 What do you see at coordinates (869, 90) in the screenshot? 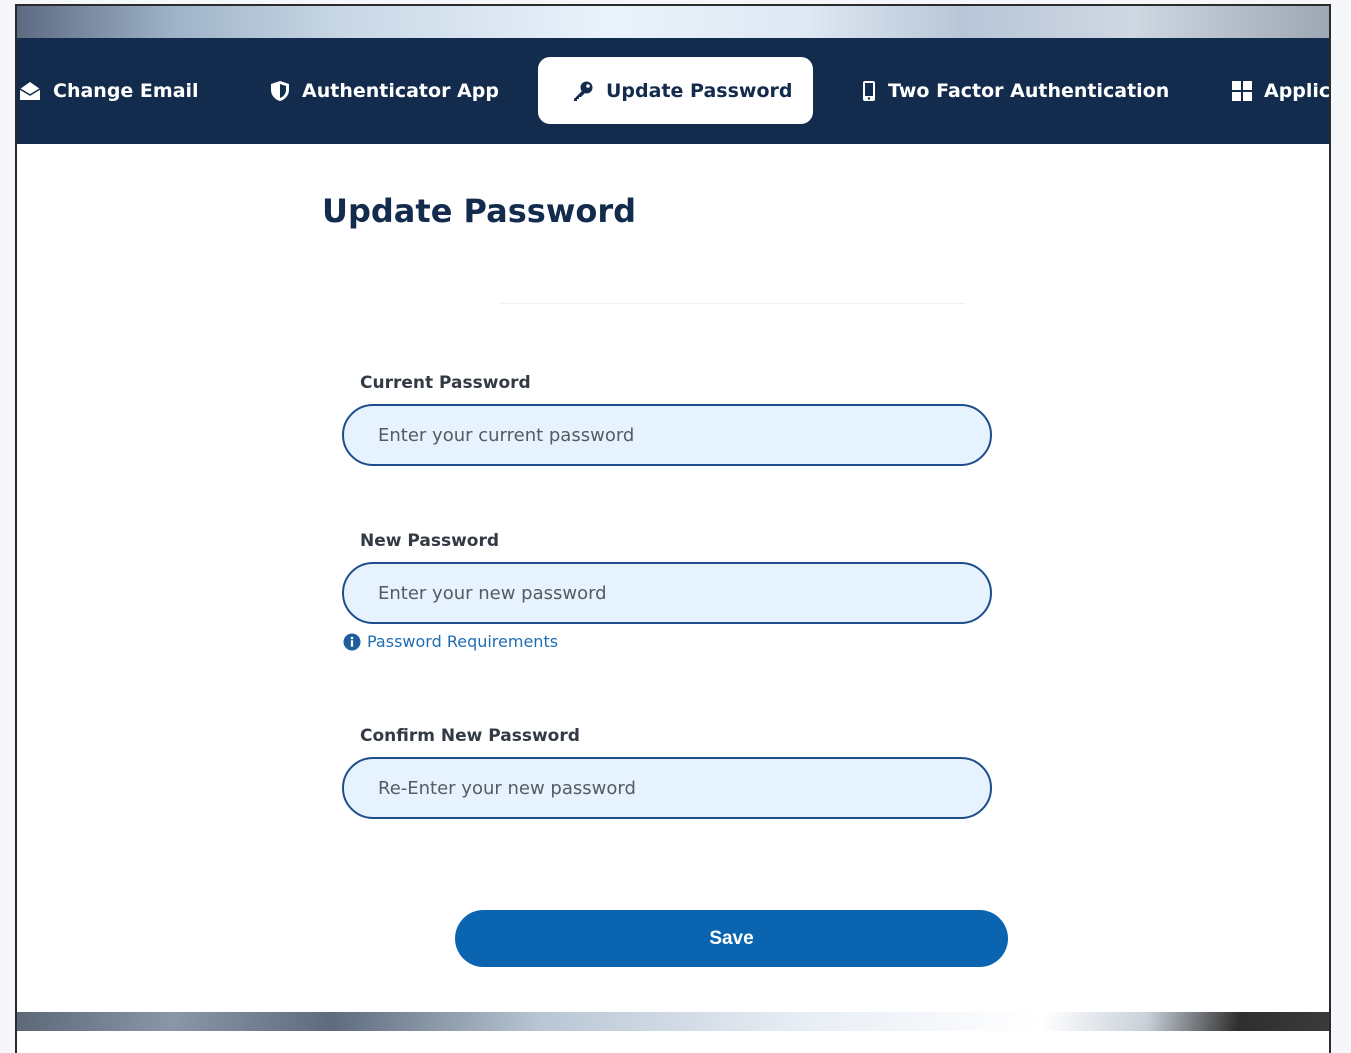
I see `mobile-icon` at bounding box center [869, 90].